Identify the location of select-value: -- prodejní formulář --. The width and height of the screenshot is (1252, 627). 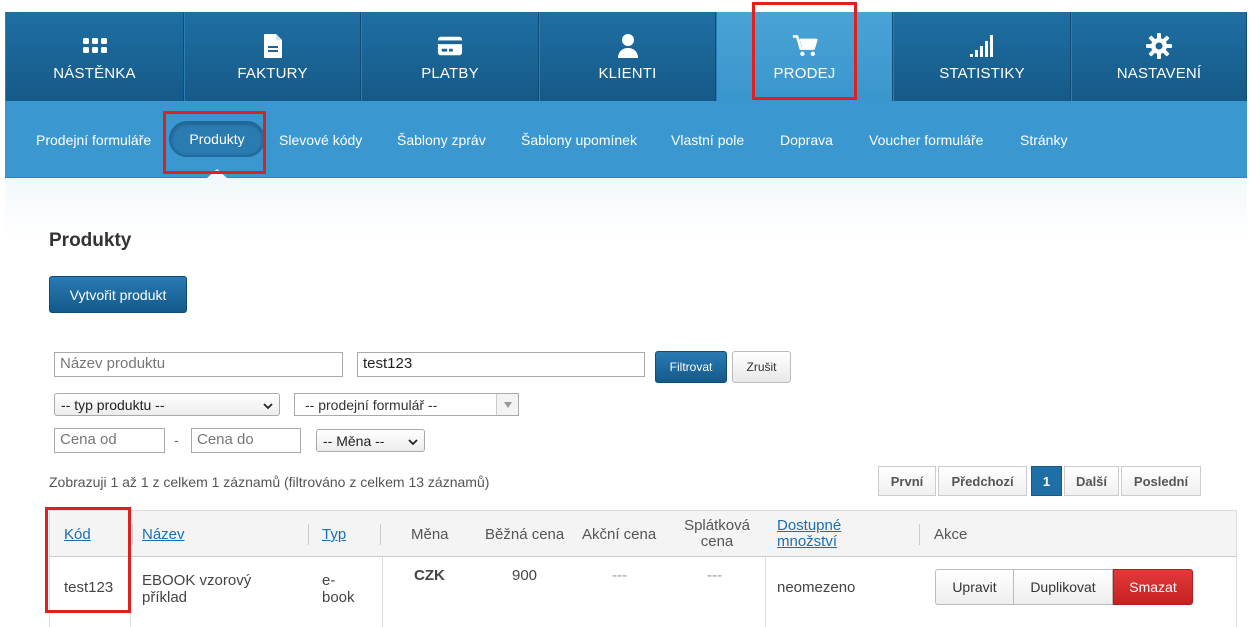
(371, 404).